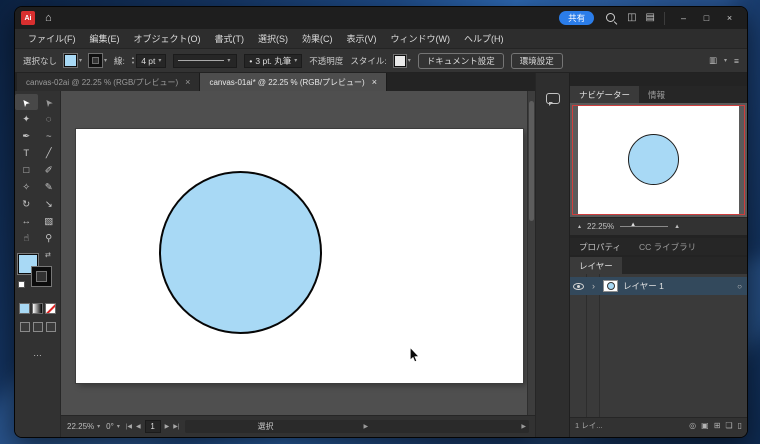 The width and height of the screenshot is (760, 444). I want to click on rotation-select: 0° ▾, so click(113, 426).